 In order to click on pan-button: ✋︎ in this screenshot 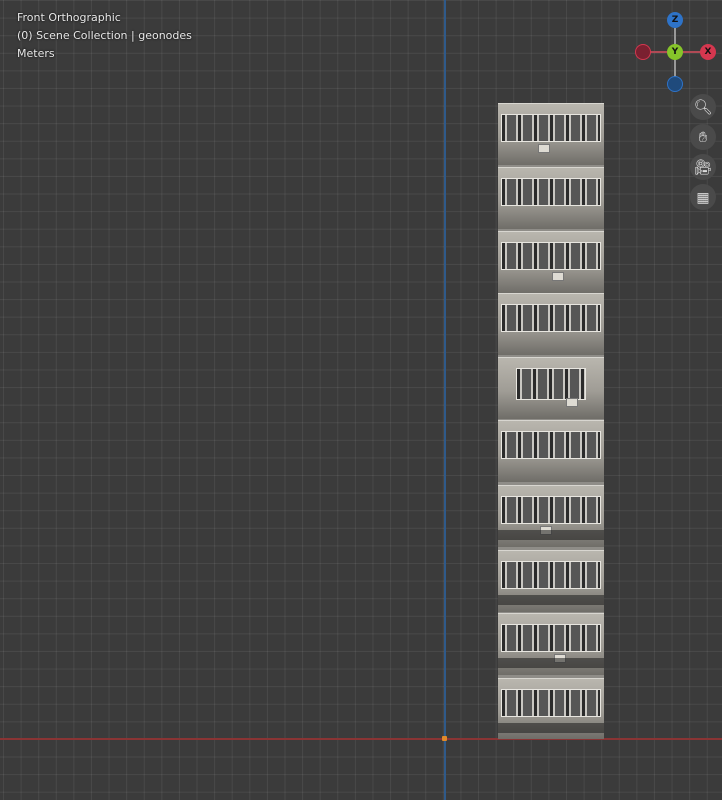, I will do `click(703, 137)`.